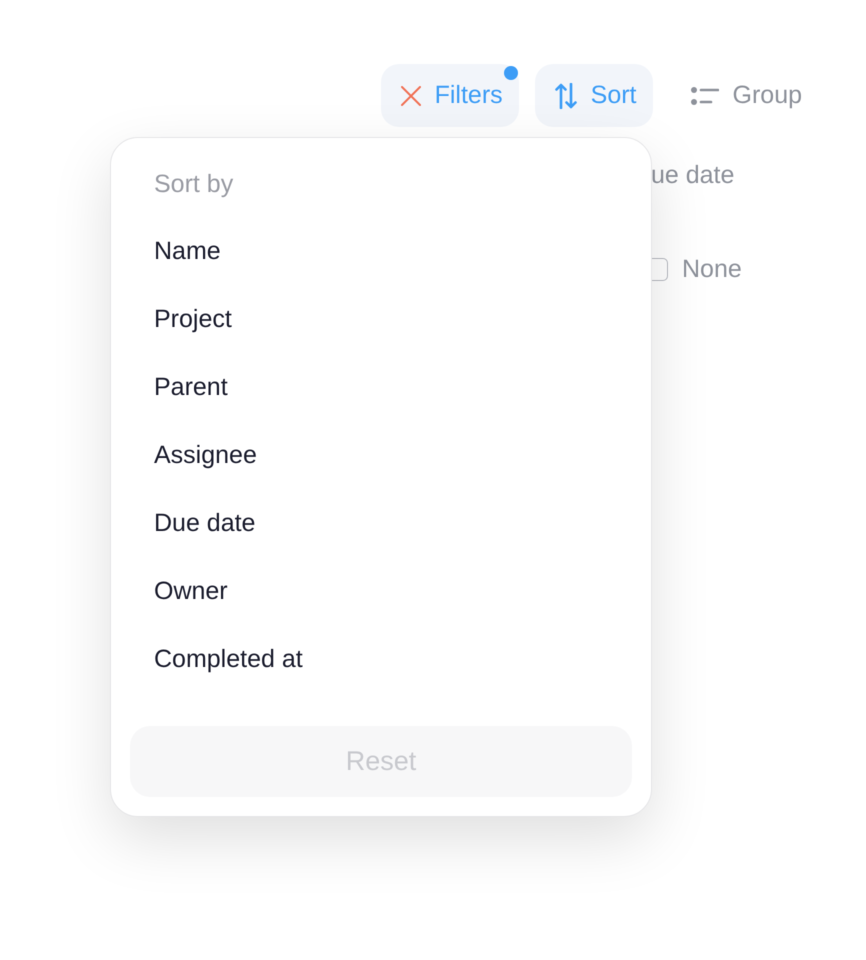 The width and height of the screenshot is (866, 960). Describe the element at coordinates (381, 660) in the screenshot. I see `menu-item: Completed at` at that location.